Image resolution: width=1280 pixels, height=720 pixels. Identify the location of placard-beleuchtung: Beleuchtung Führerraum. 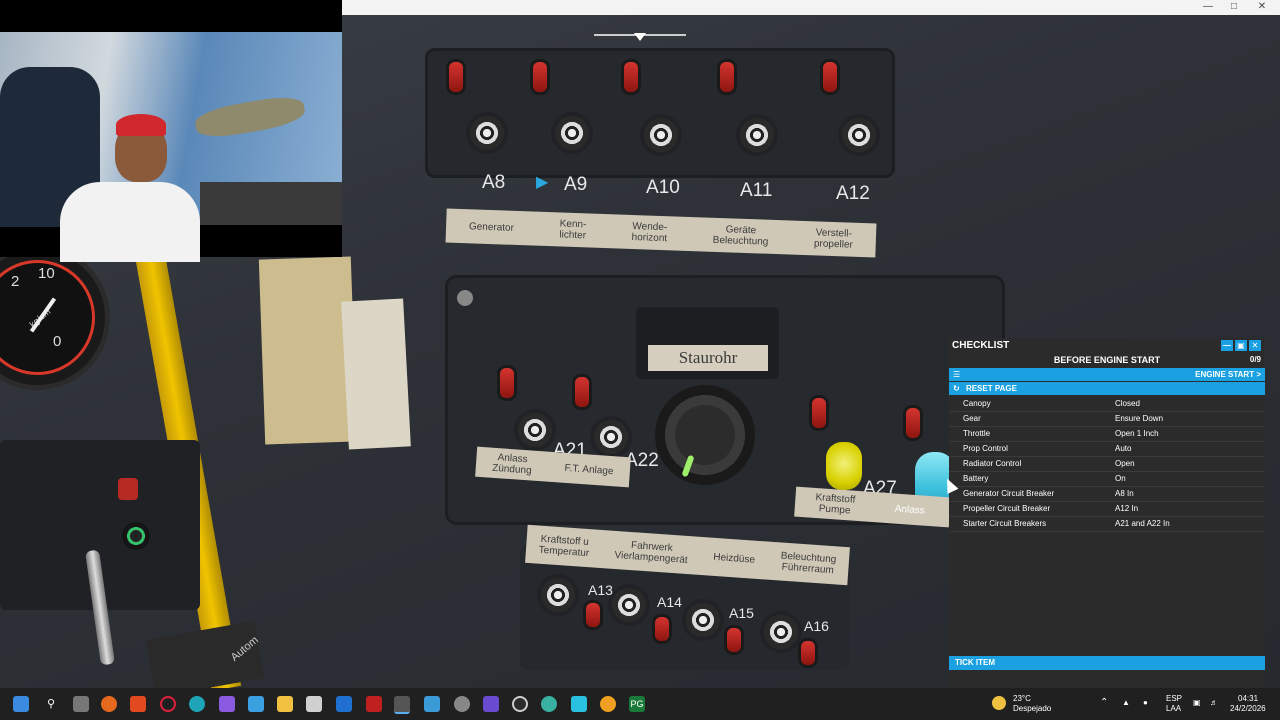
(808, 563).